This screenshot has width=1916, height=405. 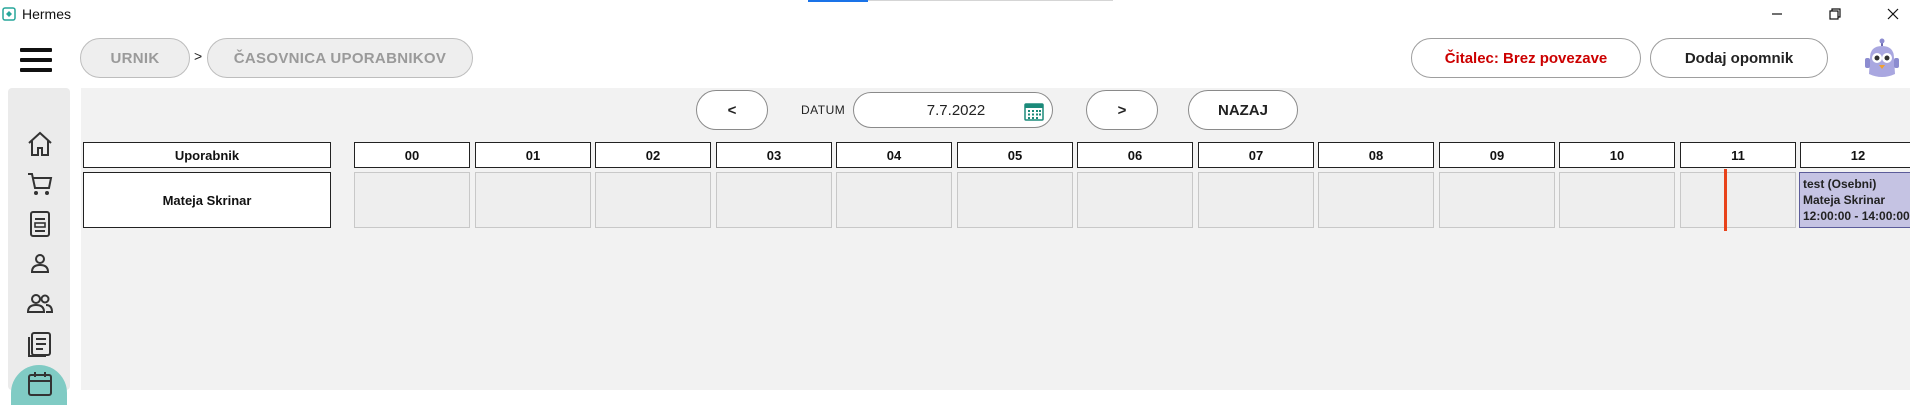 What do you see at coordinates (1856, 216) in the screenshot?
I see `event-time: 12:00:00 - 14:00:00` at bounding box center [1856, 216].